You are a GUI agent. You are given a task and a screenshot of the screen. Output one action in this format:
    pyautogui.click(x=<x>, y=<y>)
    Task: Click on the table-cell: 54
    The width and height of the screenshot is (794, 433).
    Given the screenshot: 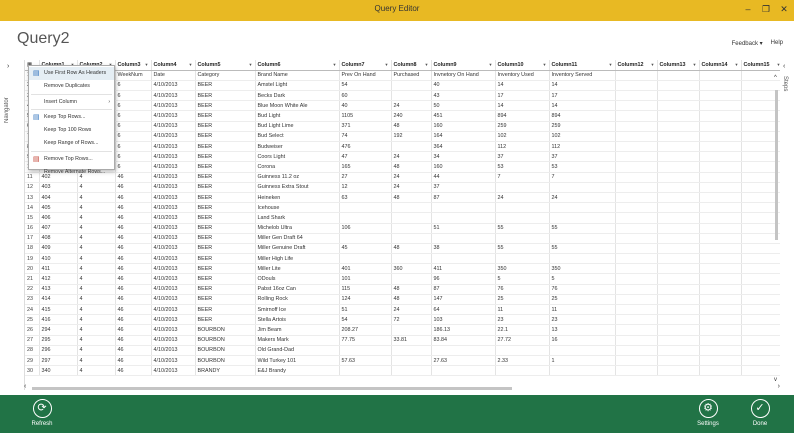 What is the action you would take?
    pyautogui.click(x=365, y=86)
    